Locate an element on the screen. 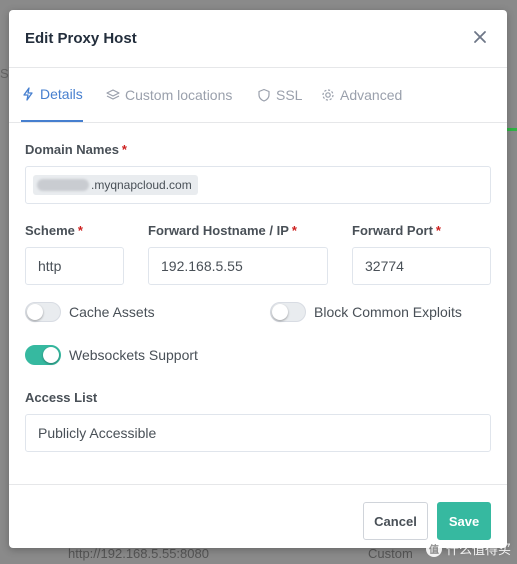  tab-label: SSL is located at coordinates (289, 95).